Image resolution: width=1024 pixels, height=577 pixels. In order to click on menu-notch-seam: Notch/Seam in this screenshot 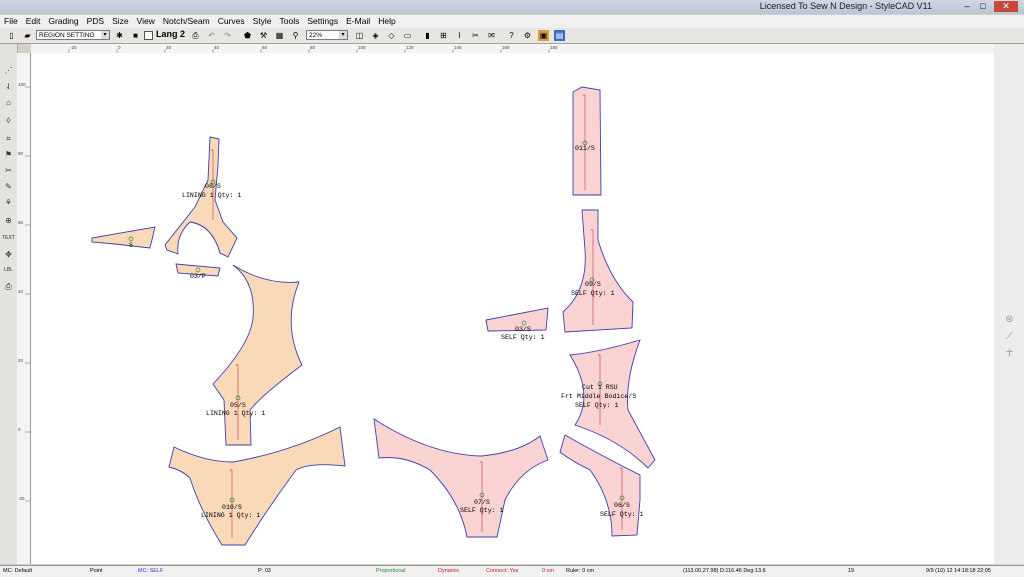, I will do `click(186, 21)`.